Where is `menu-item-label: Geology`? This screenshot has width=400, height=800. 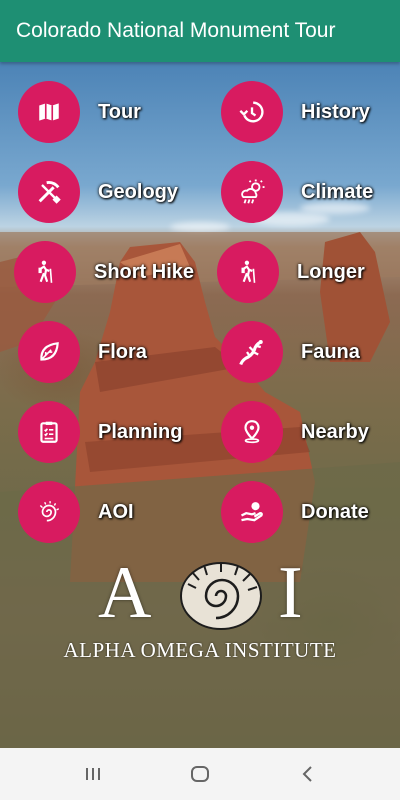 menu-item-label: Geology is located at coordinates (138, 191).